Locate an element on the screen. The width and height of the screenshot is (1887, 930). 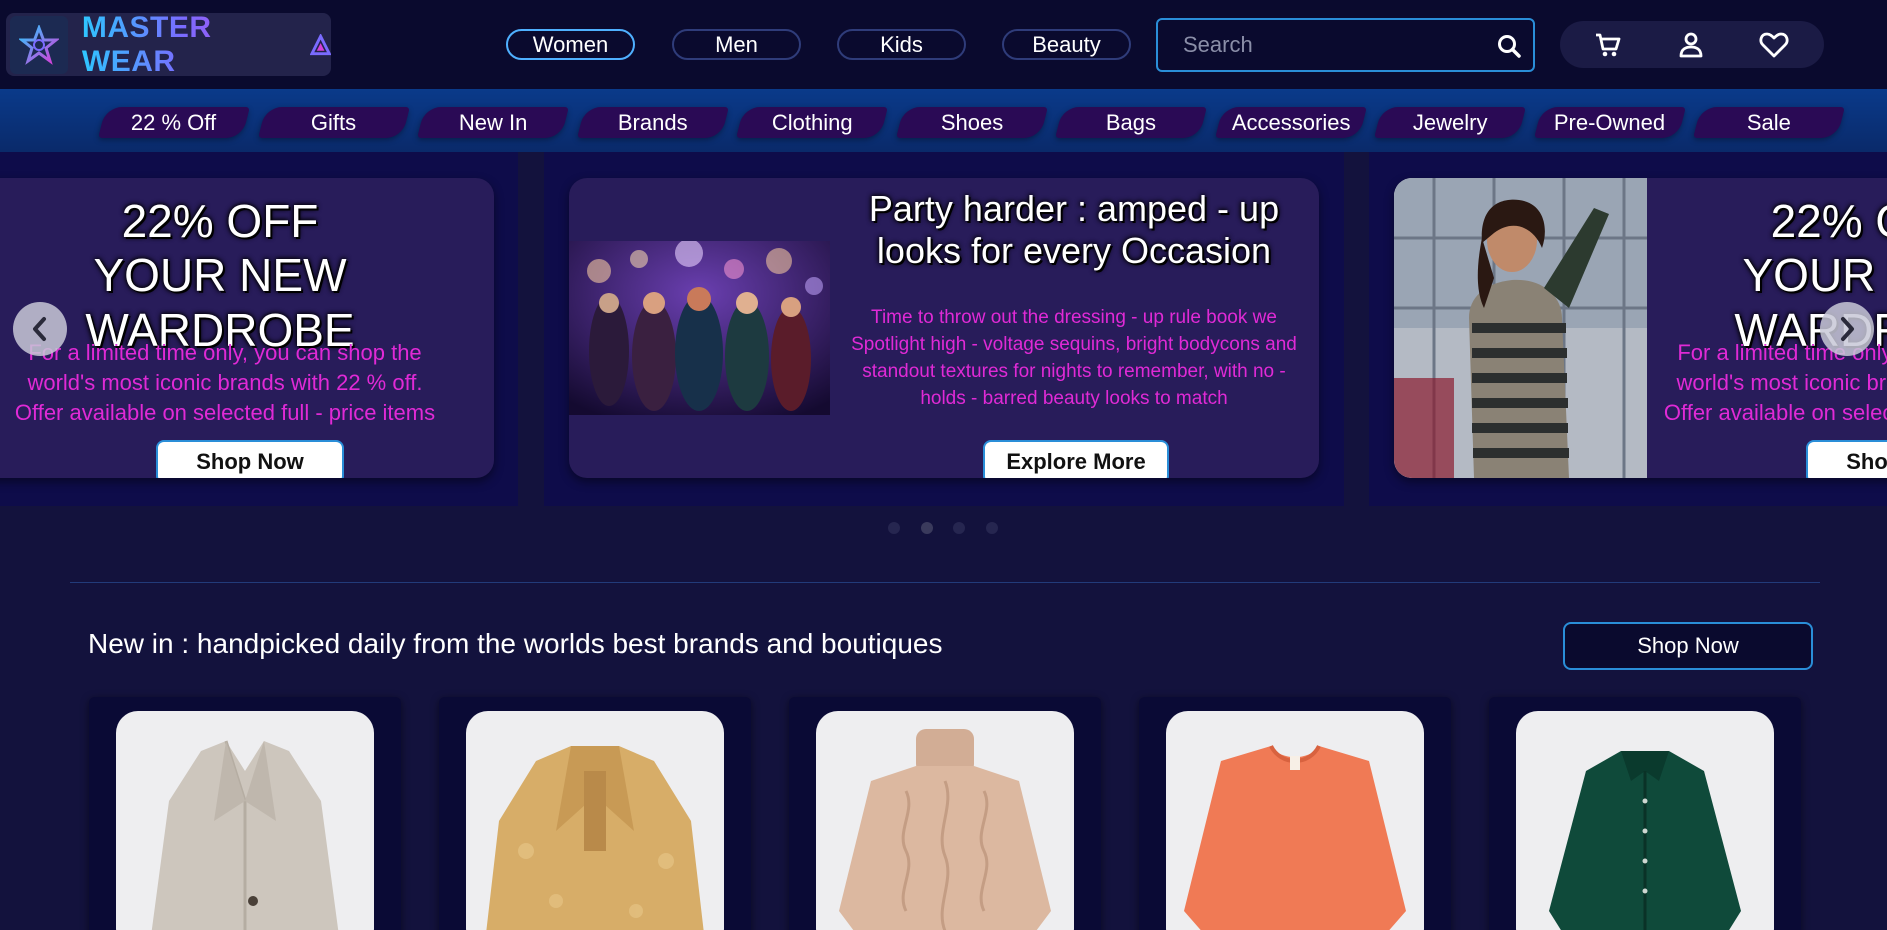
category-label: Jewelry is located at coordinates (1450, 122).